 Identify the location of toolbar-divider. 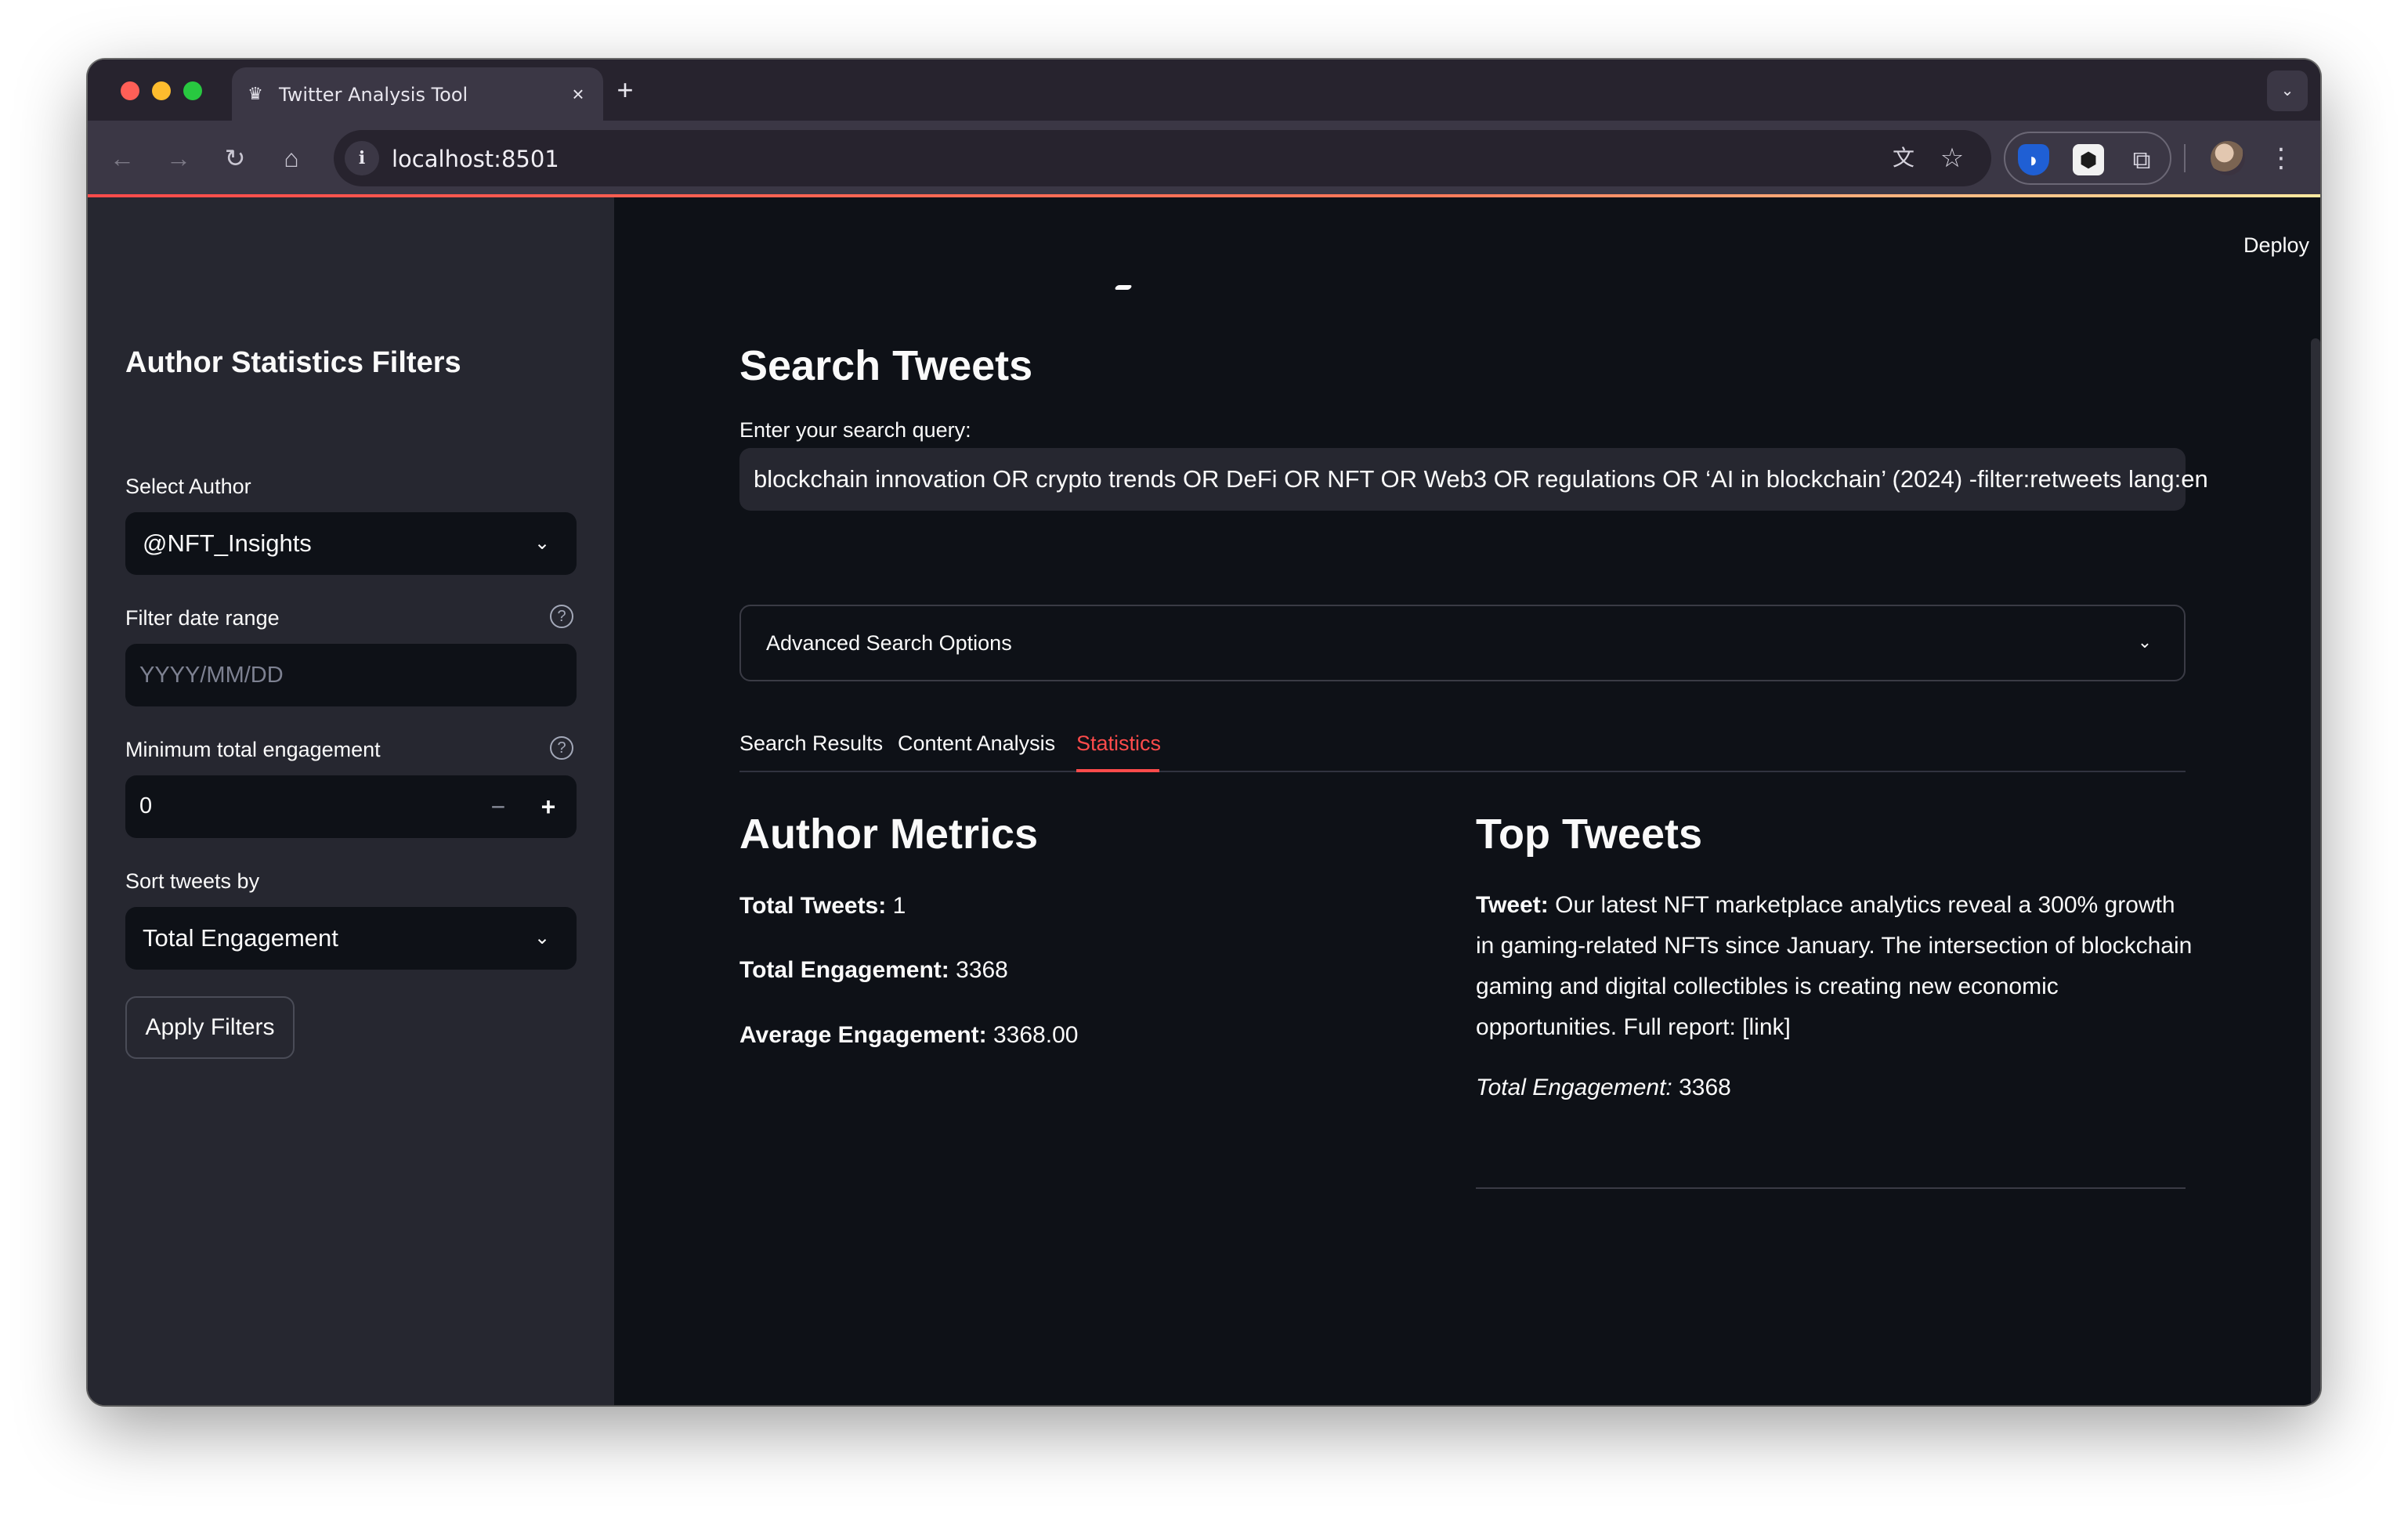
(2185, 158).